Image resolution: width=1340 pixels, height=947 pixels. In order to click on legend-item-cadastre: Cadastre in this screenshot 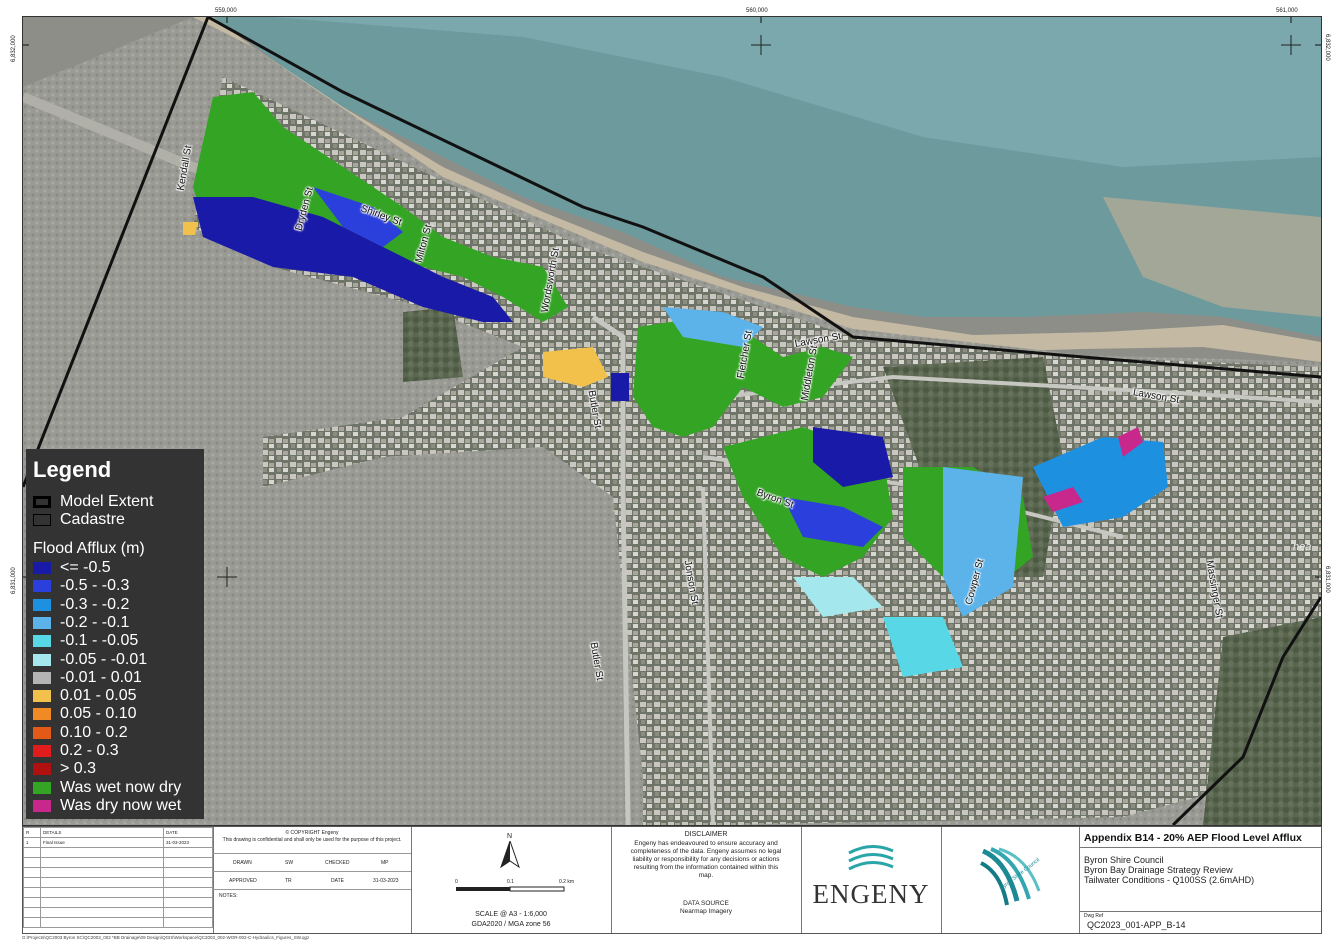, I will do `click(79, 520)`.